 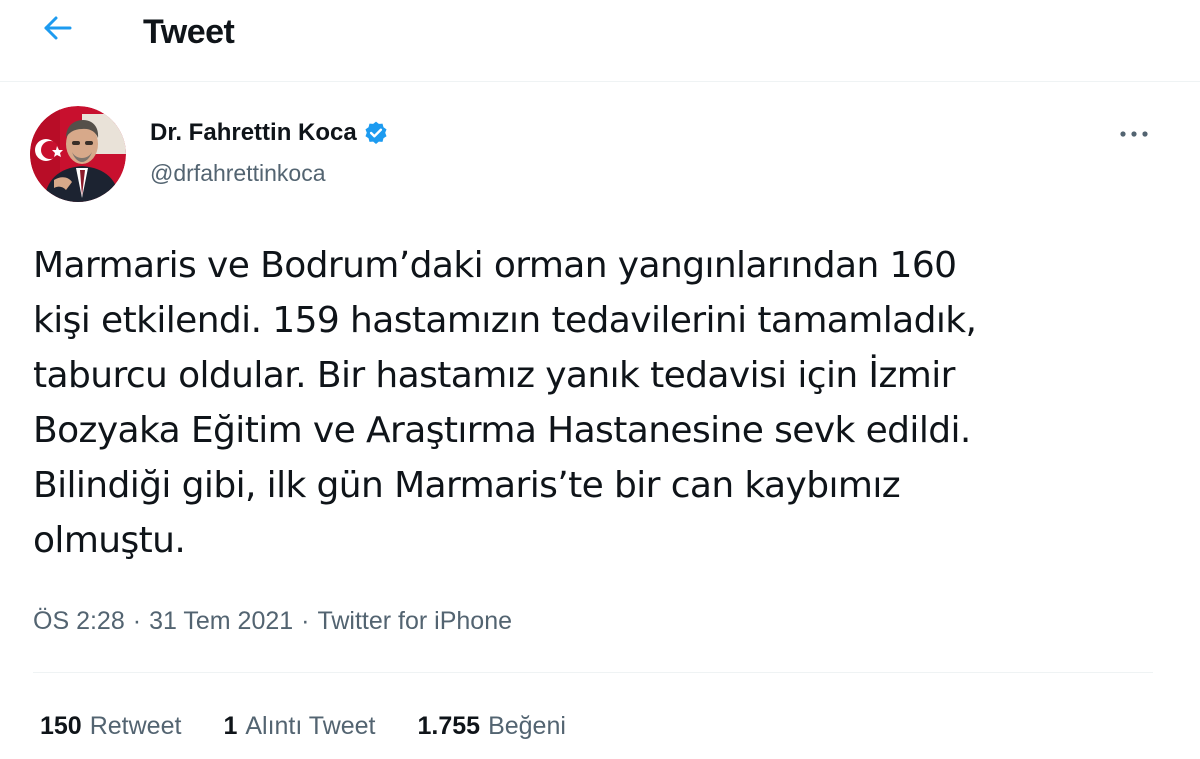 I want to click on quotes-stat: 1 Alıntı Tweet, so click(x=299, y=726).